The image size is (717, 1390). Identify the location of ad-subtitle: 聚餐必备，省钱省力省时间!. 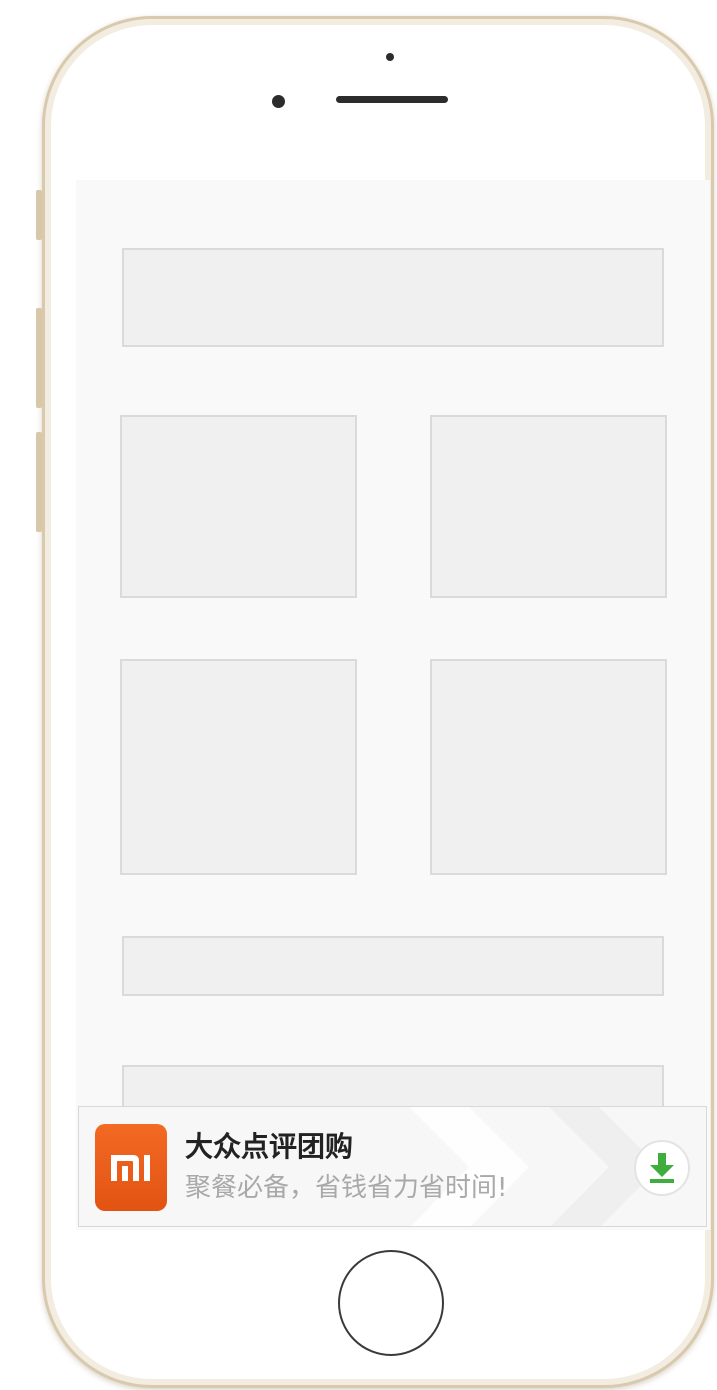
(346, 1188).